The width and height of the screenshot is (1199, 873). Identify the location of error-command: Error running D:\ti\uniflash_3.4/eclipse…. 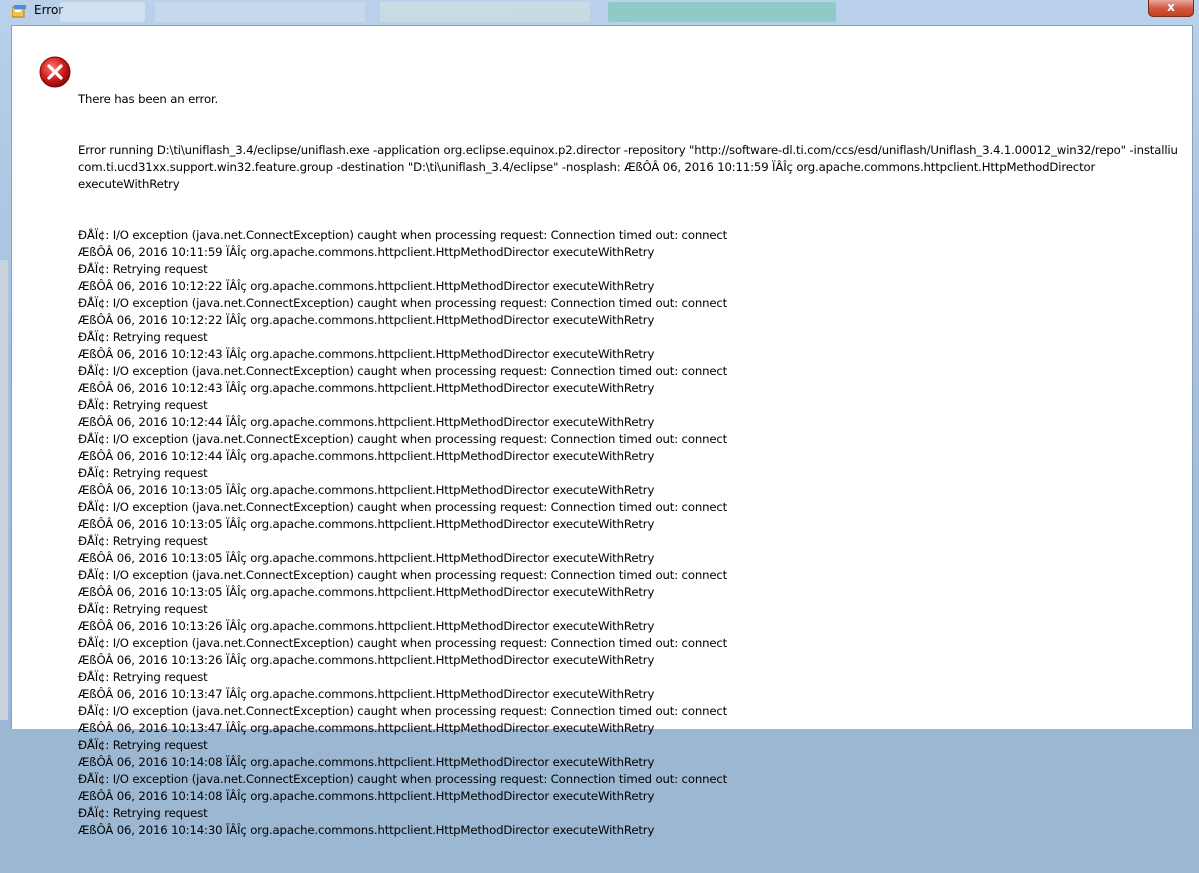
(628, 167).